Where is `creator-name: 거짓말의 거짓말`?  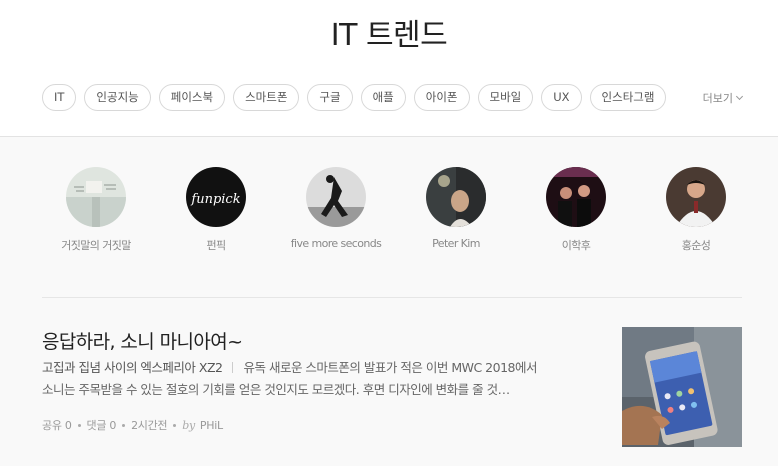 creator-name: 거짓말의 거짓말 is located at coordinates (96, 245).